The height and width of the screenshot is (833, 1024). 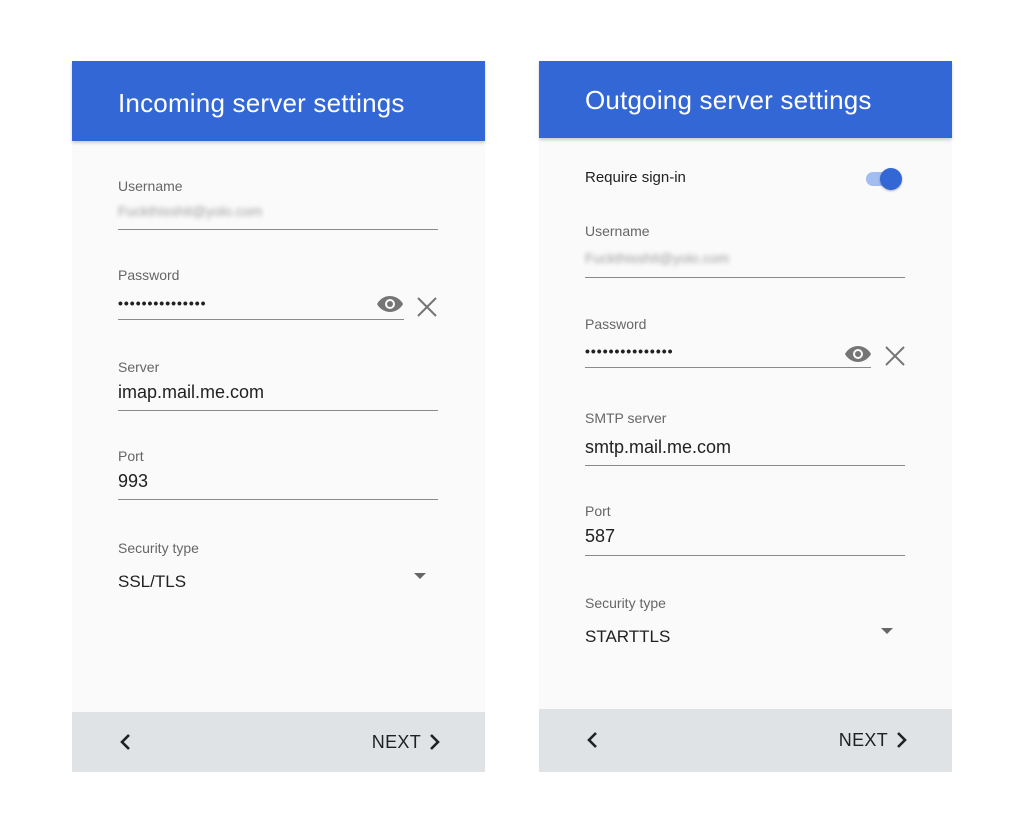 I want to click on incoming-next-button: NEXT, so click(x=406, y=742).